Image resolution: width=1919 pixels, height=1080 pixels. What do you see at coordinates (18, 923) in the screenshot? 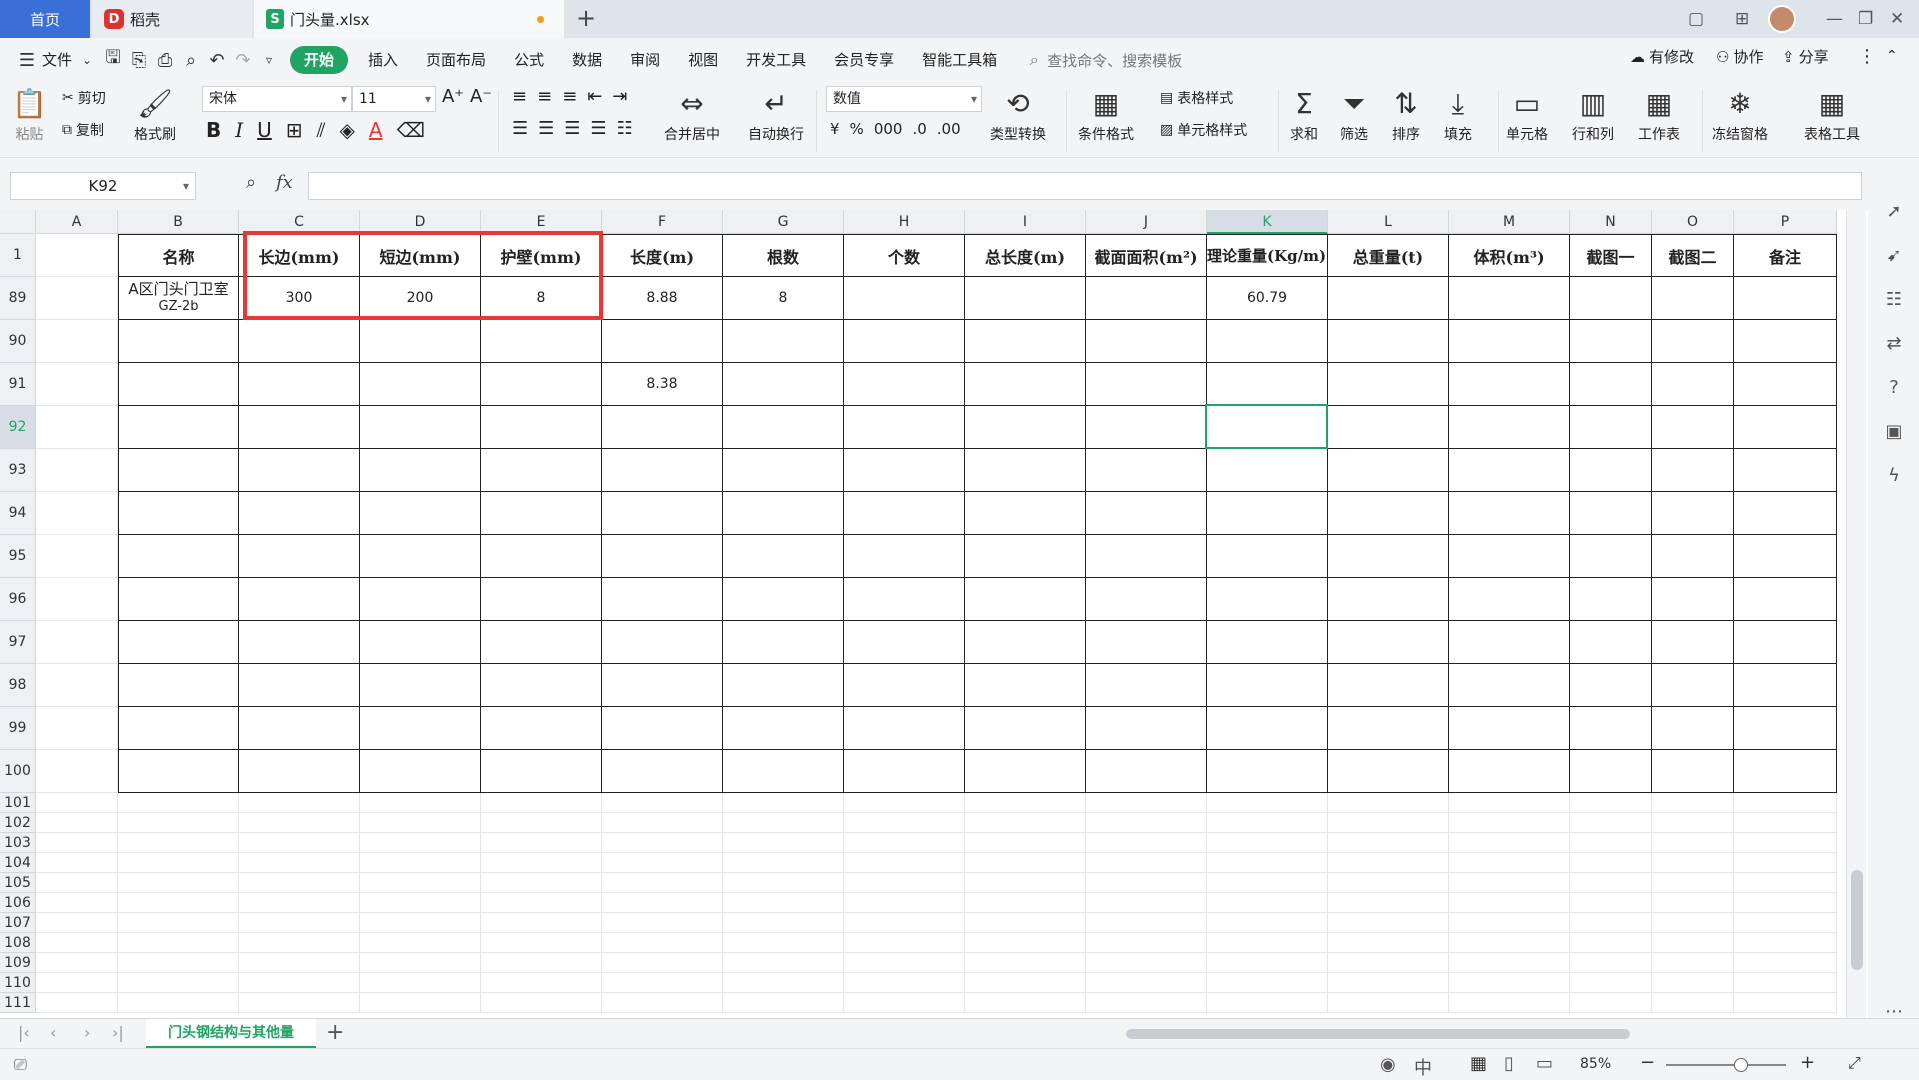
I see `row-header-107: 107` at bounding box center [18, 923].